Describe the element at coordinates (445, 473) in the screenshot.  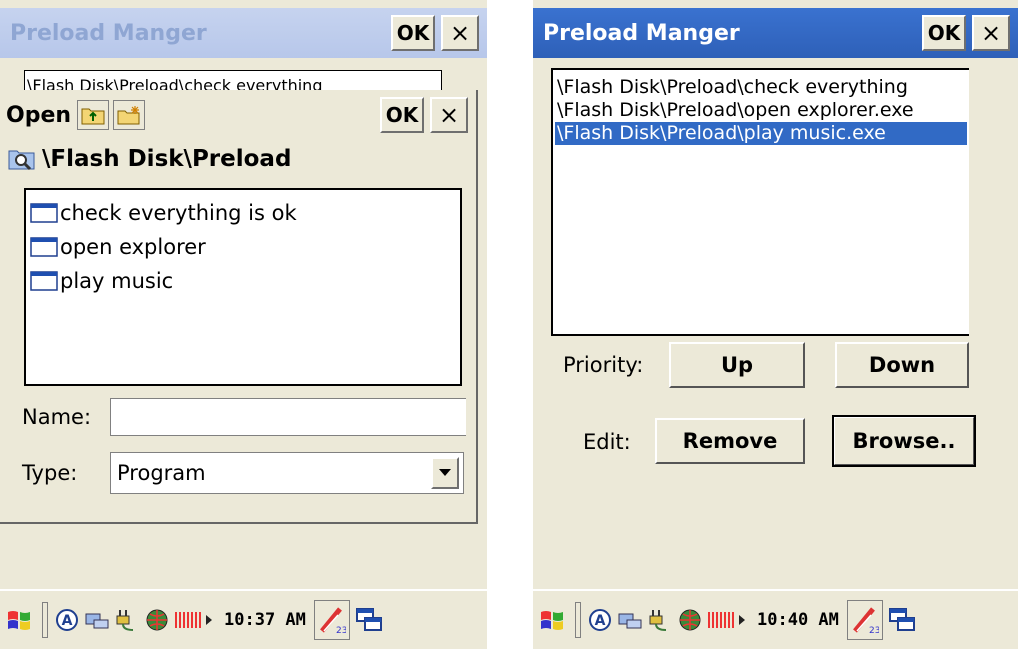
I see `chevron-down-icon` at that location.